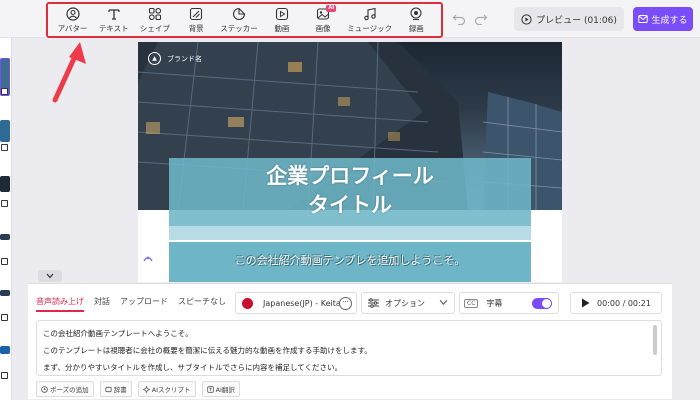 The height and width of the screenshot is (400, 700). I want to click on tool-label: ステッカー, so click(239, 28).